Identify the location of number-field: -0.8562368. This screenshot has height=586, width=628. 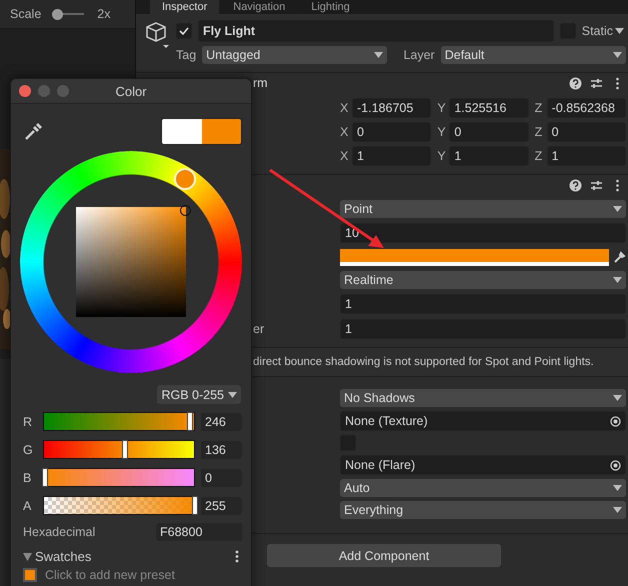
(586, 108).